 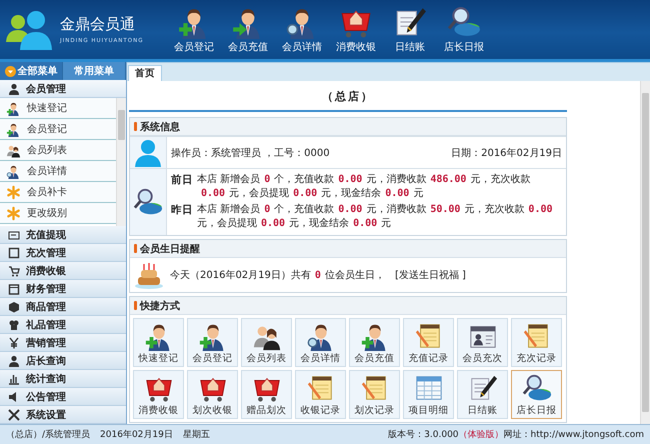 I want to click on square-icon, so click(x=14, y=252).